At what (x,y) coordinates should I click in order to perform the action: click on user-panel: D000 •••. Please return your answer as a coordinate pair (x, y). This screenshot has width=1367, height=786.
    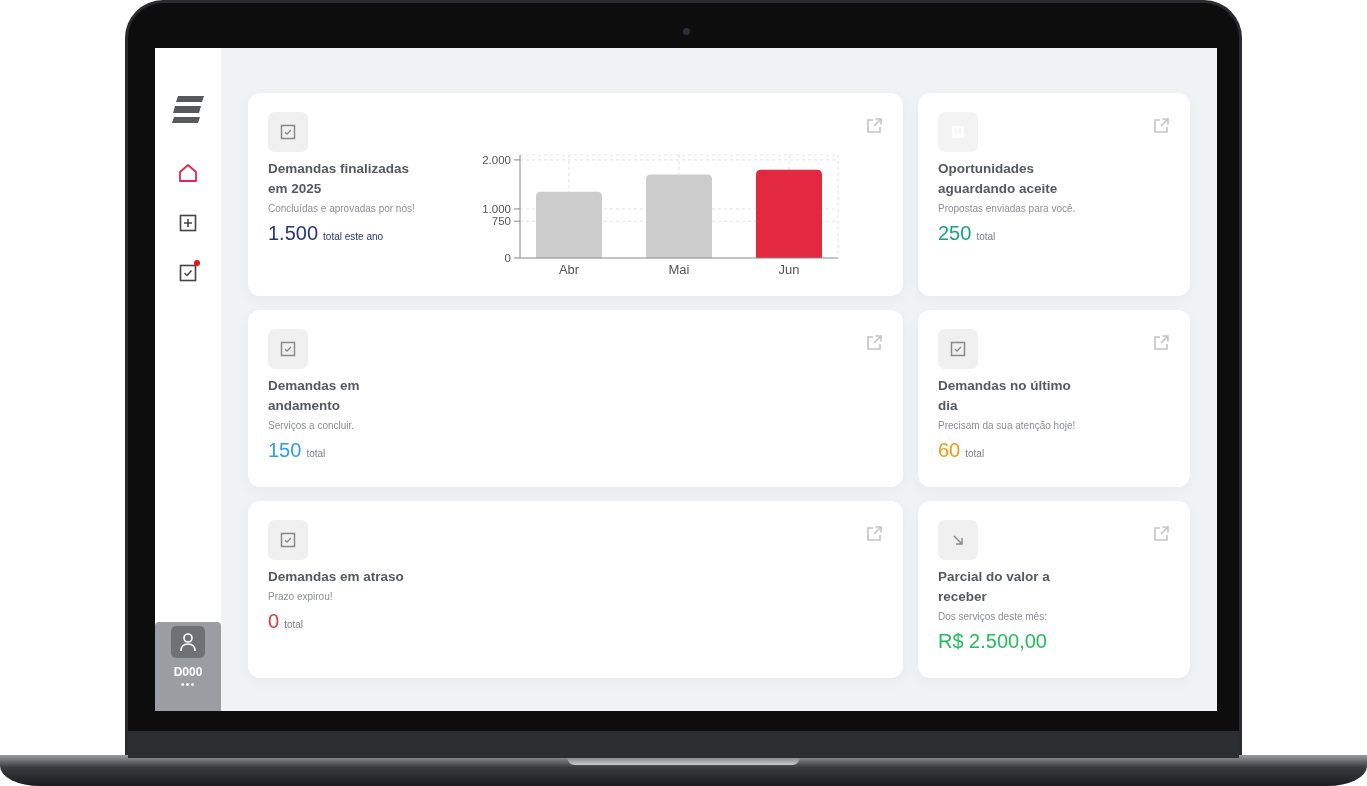
    Looking at the image, I should click on (188, 666).